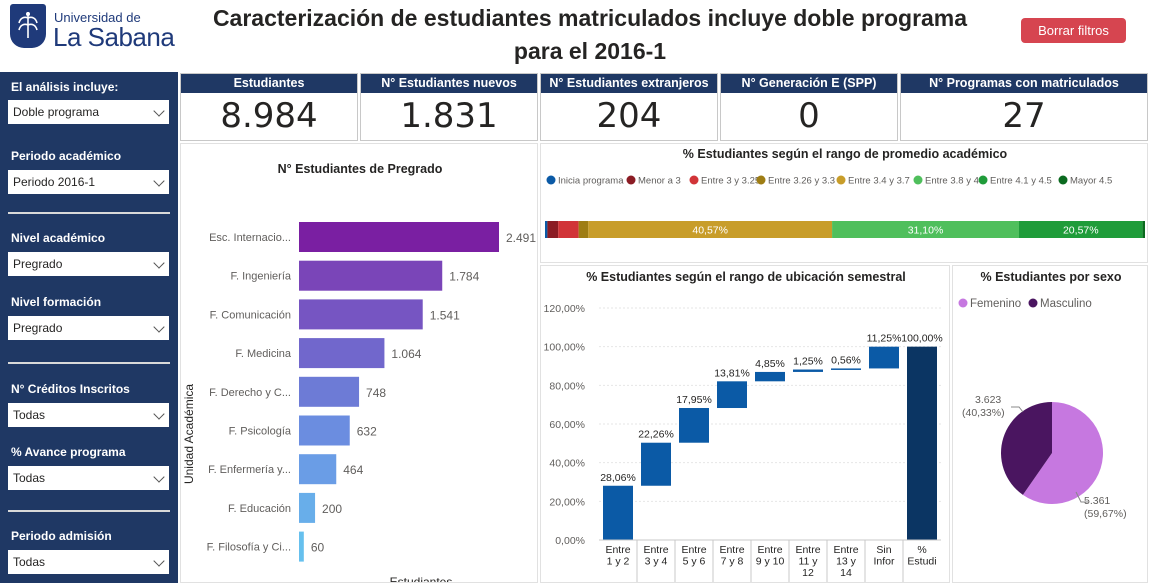  Describe the element at coordinates (1024, 116) in the screenshot. I see `kpi-value: 27` at that location.